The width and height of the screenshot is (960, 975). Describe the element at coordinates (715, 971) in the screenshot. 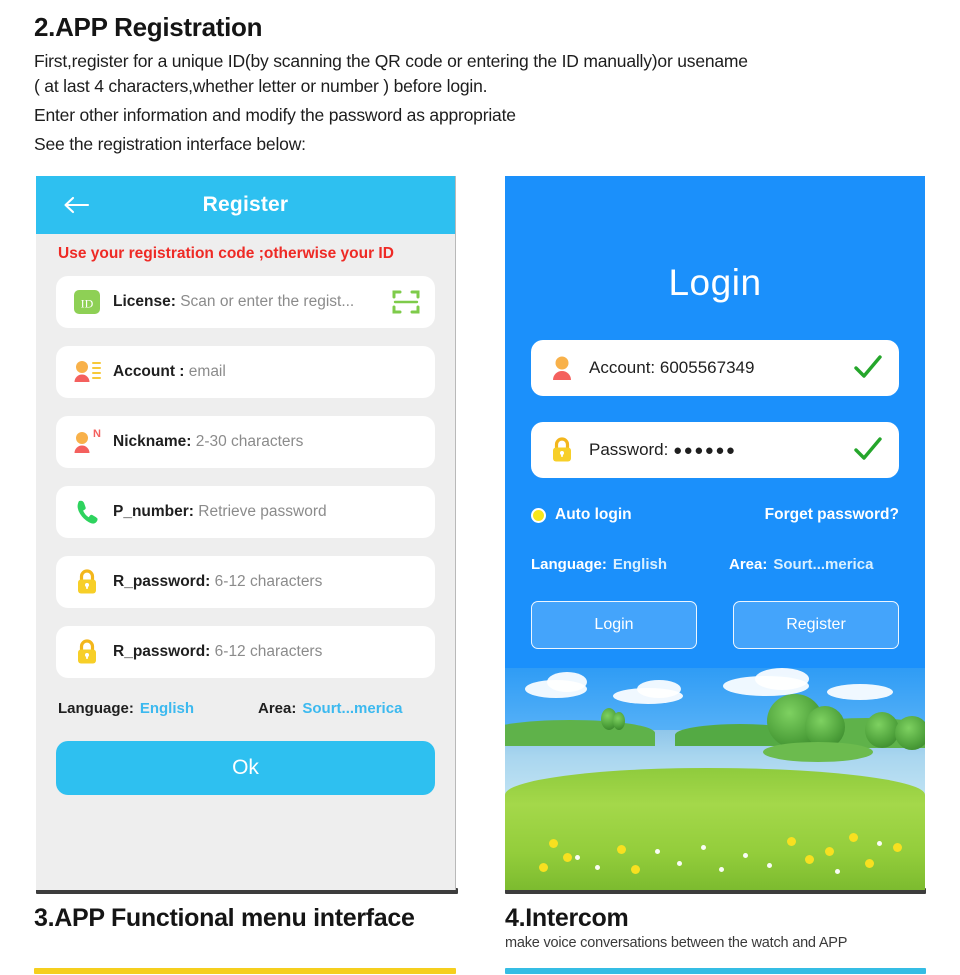

I see `cyan-divider` at that location.